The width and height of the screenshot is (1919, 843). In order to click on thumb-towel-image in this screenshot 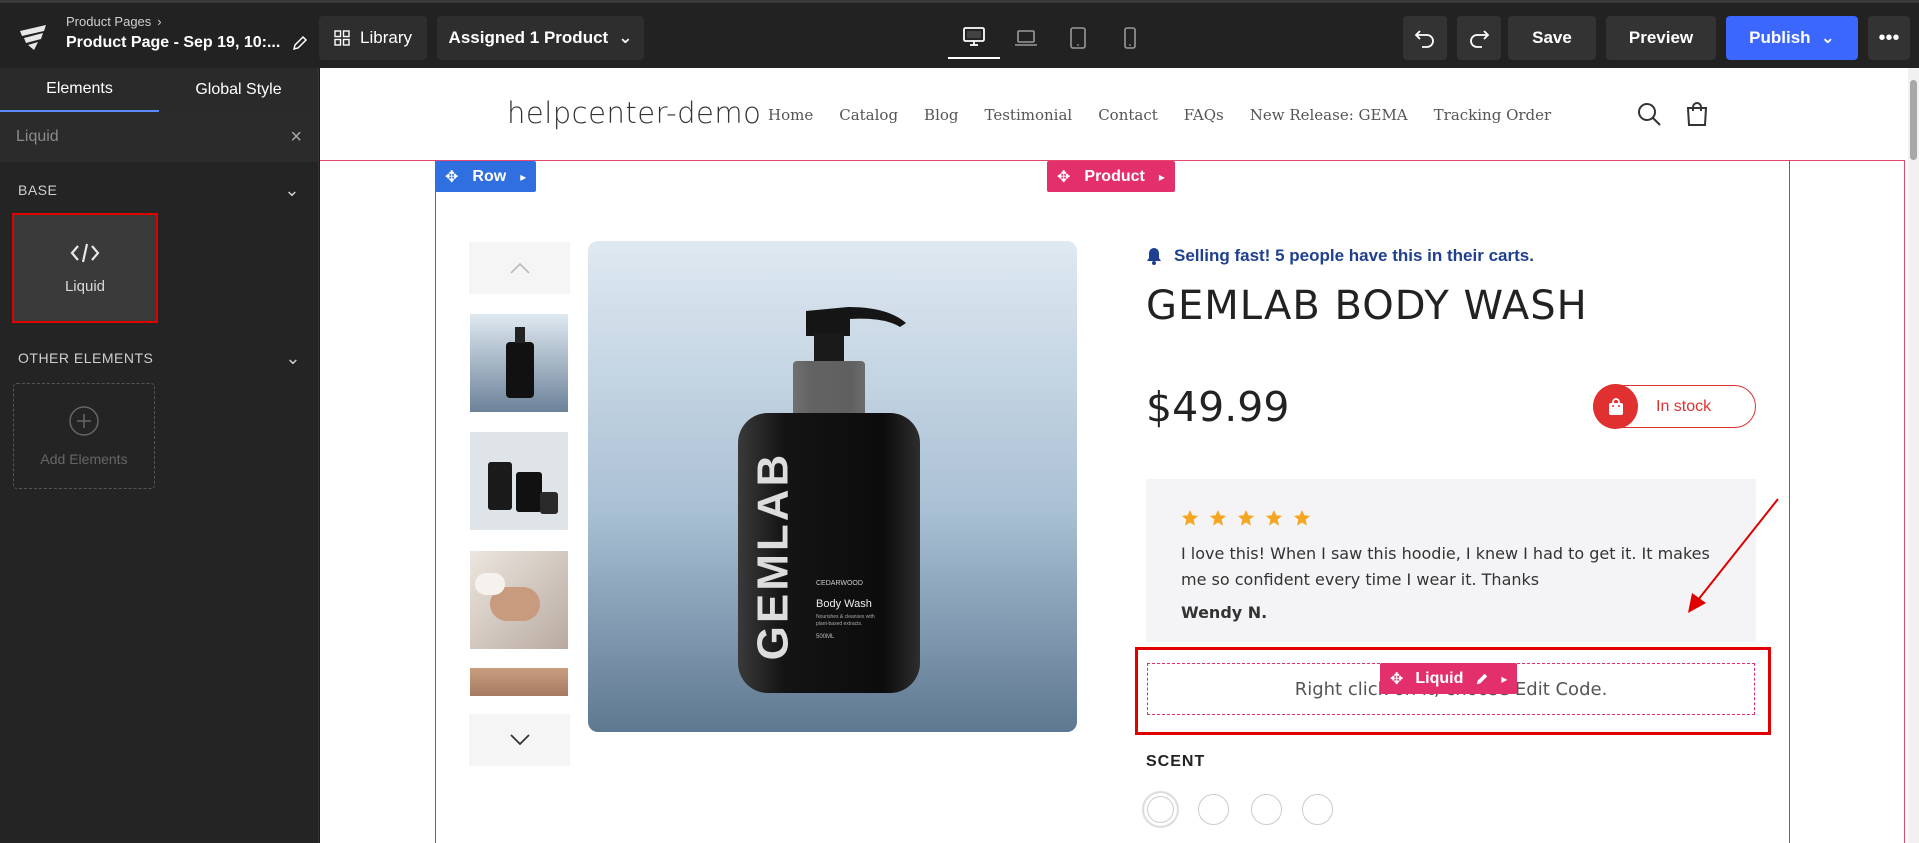, I will do `click(490, 584)`.